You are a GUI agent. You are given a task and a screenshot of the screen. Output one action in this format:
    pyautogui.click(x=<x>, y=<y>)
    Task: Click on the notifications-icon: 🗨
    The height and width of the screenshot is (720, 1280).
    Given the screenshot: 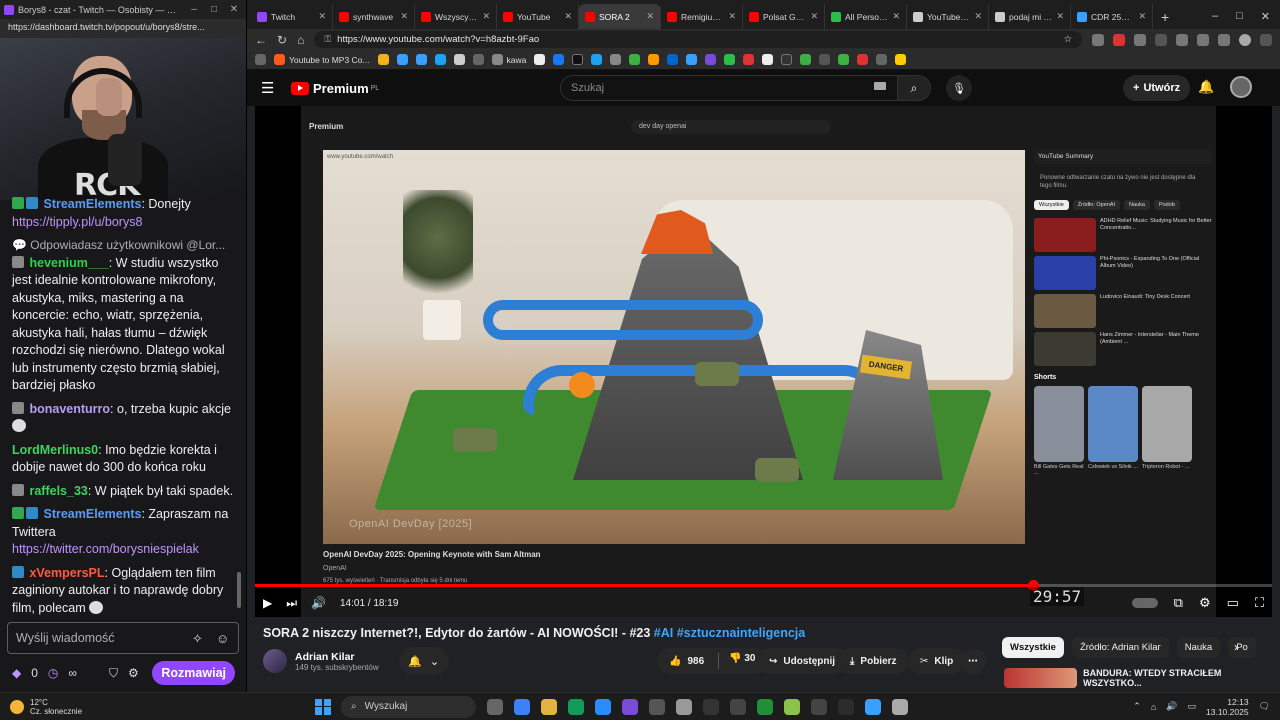 What is the action you would take?
    pyautogui.click(x=1264, y=706)
    